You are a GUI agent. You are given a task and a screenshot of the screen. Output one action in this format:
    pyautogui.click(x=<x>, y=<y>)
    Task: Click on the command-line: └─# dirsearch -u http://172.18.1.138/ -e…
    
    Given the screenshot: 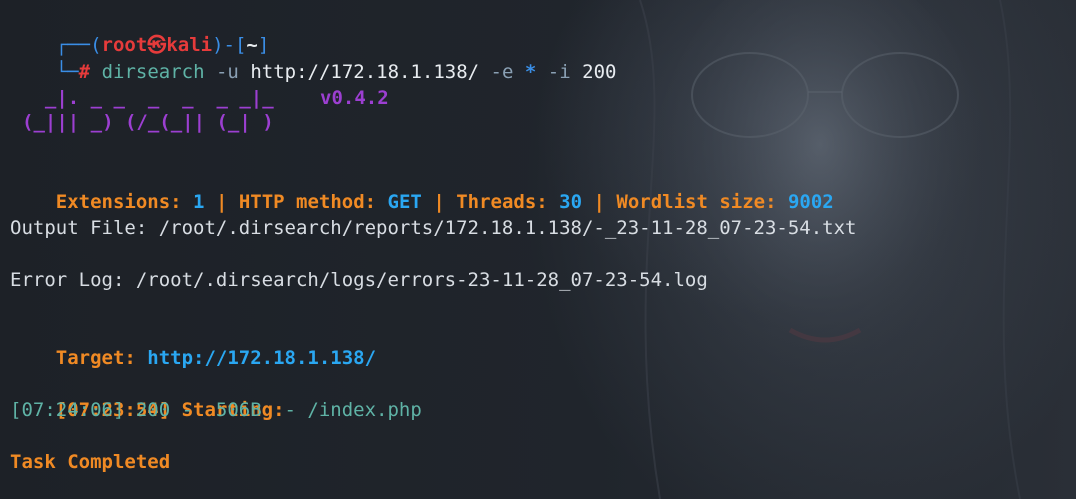 What is the action you would take?
    pyautogui.click(x=313, y=58)
    